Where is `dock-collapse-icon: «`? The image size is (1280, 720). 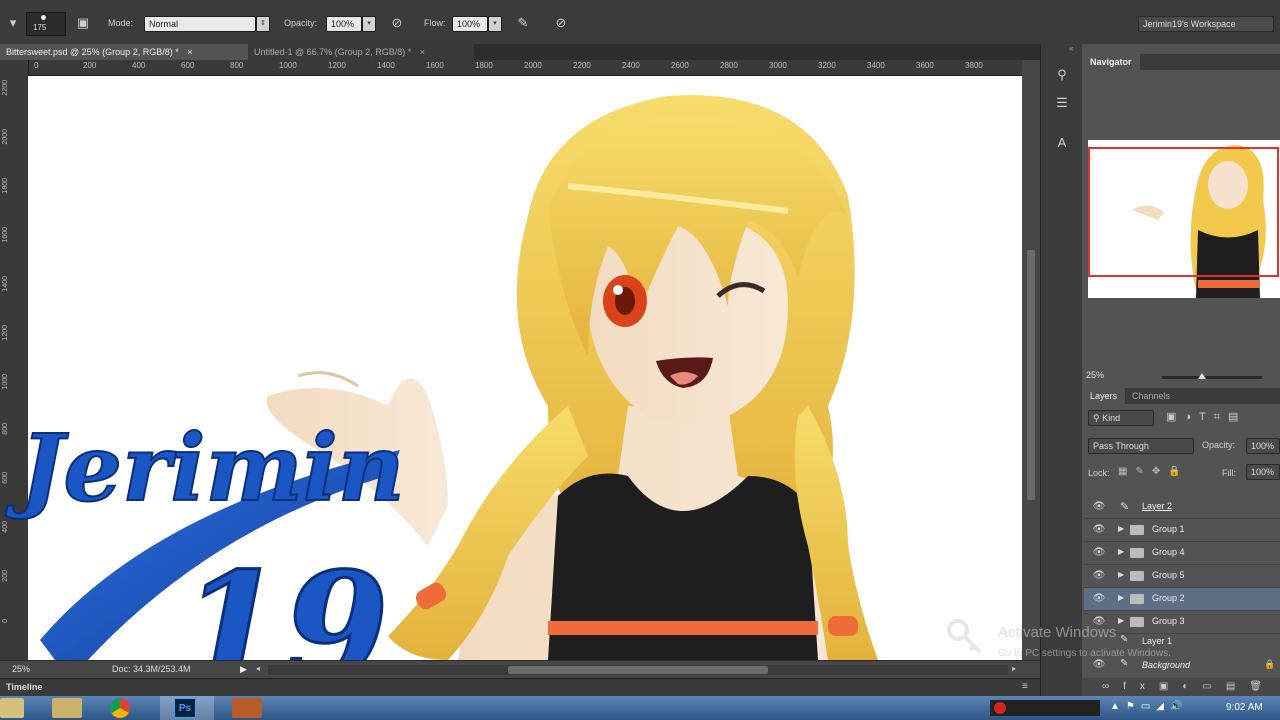 dock-collapse-icon: « is located at coordinates (1071, 48).